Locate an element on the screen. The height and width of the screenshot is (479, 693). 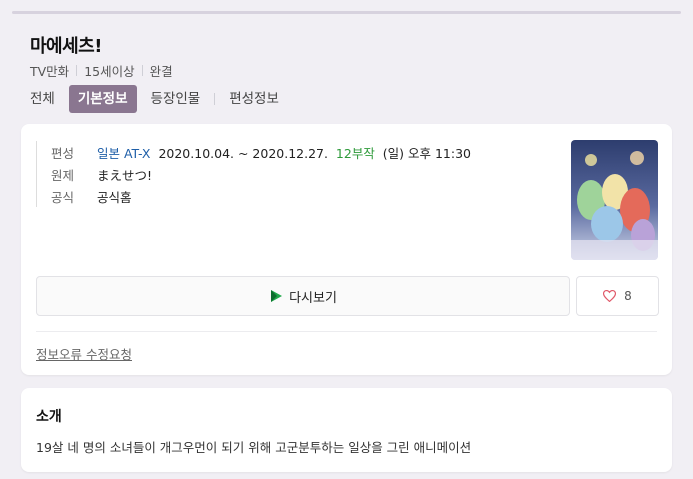
broadcast-label: 편성 is located at coordinates (63, 153).